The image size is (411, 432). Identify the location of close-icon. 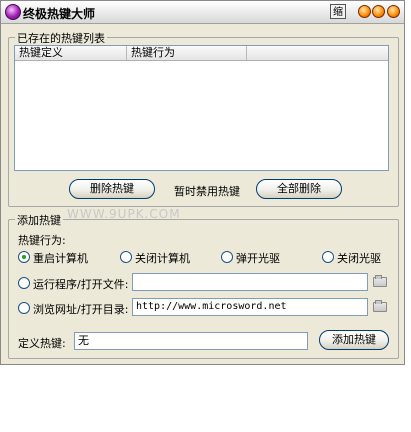
(393, 11).